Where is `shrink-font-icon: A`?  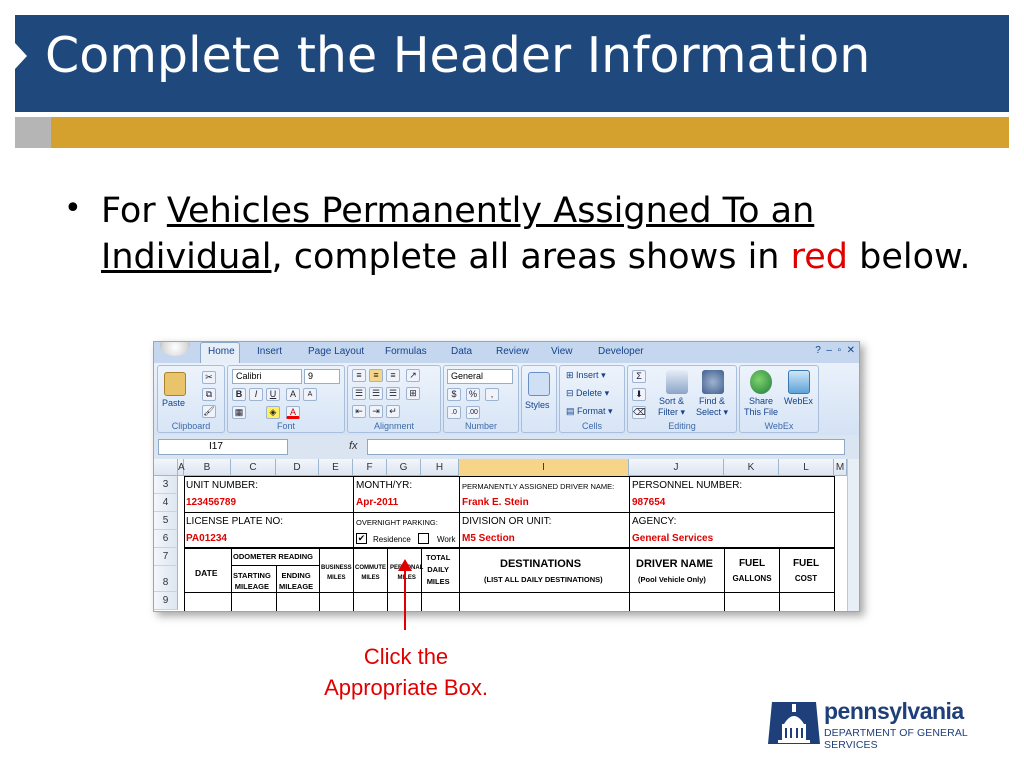 shrink-font-icon: A is located at coordinates (310, 394).